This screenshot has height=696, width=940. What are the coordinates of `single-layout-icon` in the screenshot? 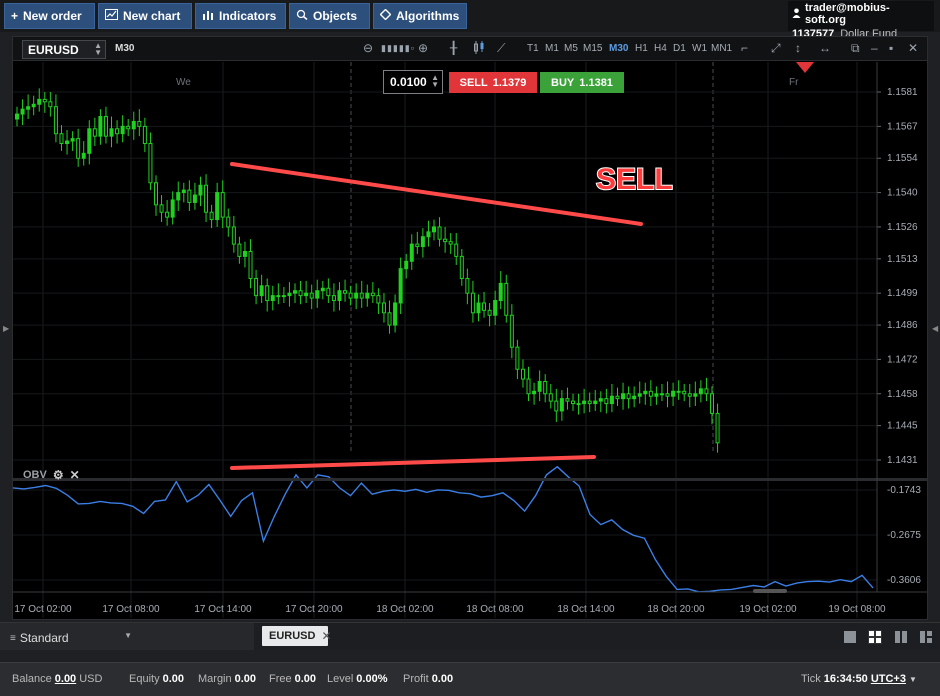 It's located at (850, 637).